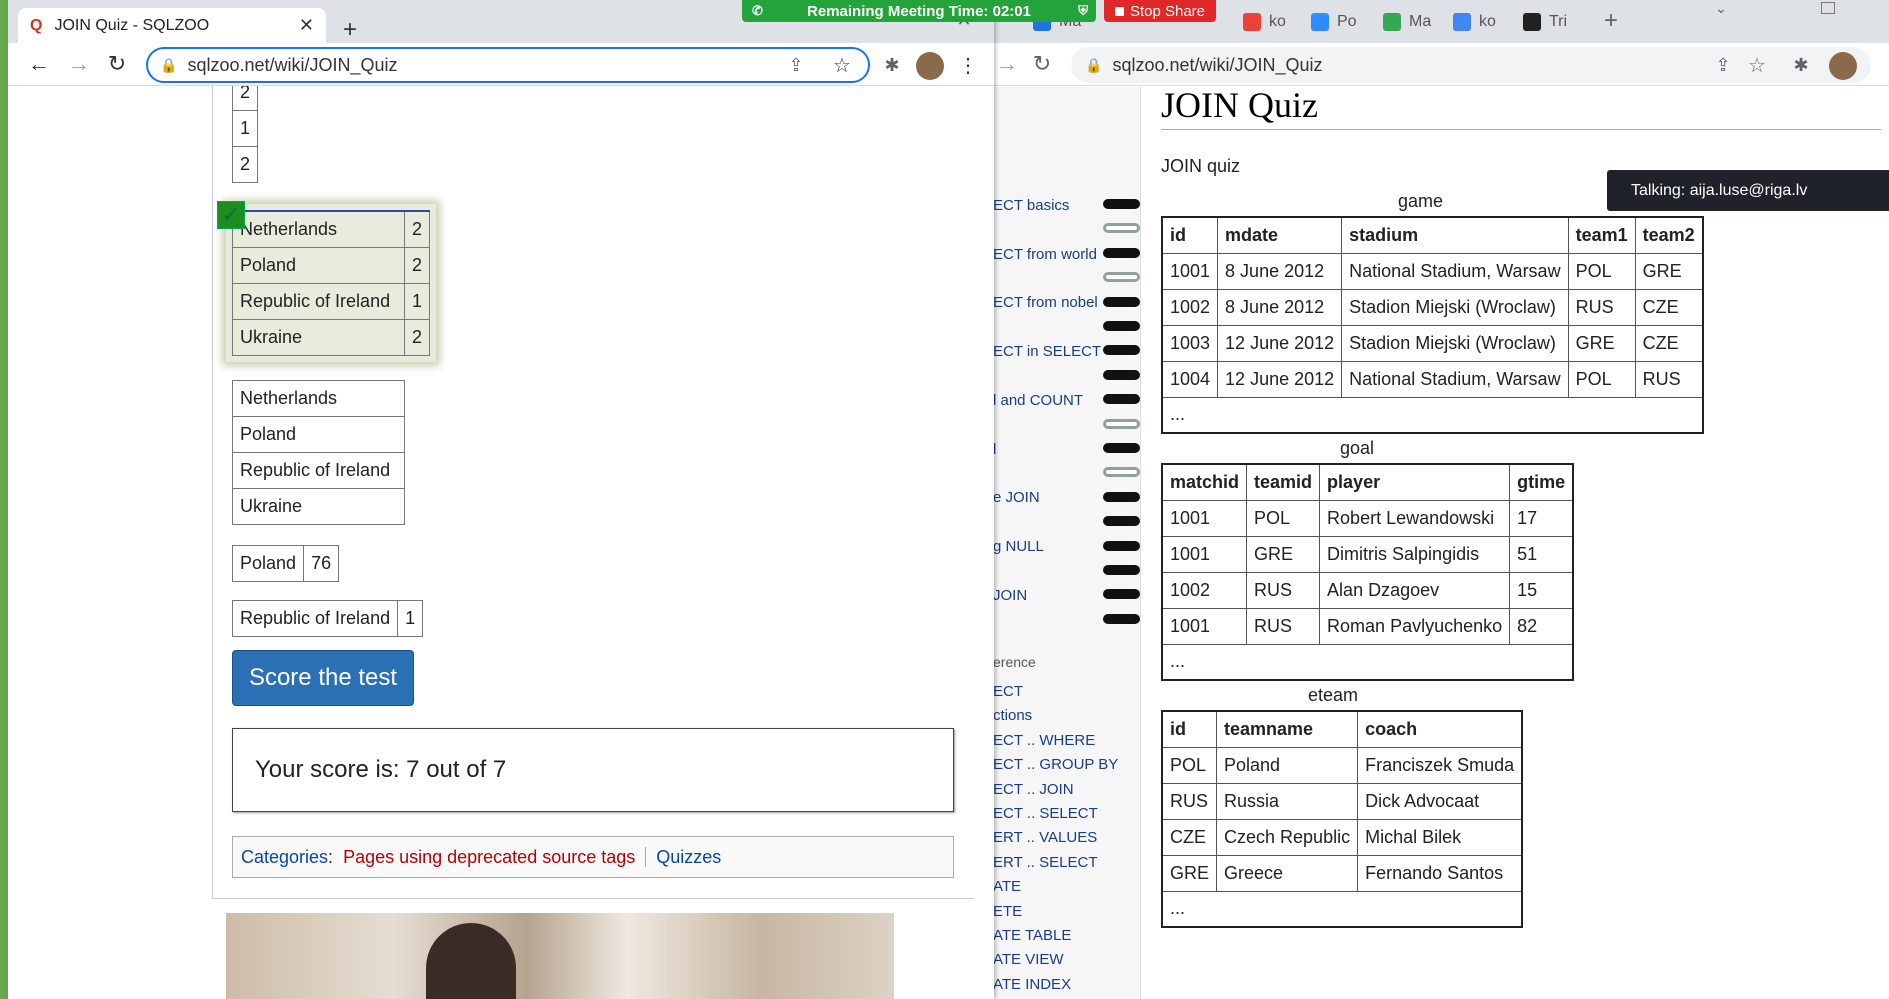  Describe the element at coordinates (508, 65) in the screenshot. I see `left-address-bar: 🔒 sqlzoo.net/wiki/JOIN_Quiz` at that location.